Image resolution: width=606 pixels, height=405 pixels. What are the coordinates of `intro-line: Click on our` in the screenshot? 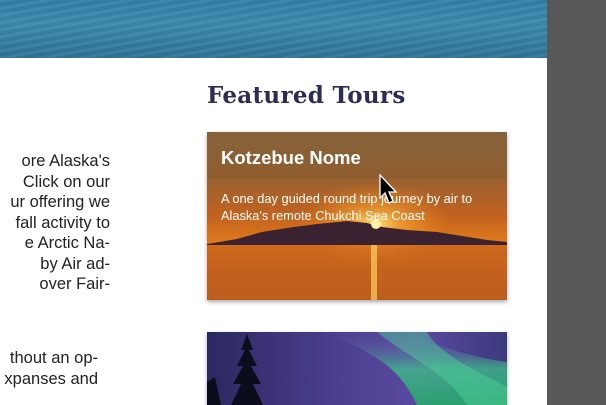 It's located at (66, 181).